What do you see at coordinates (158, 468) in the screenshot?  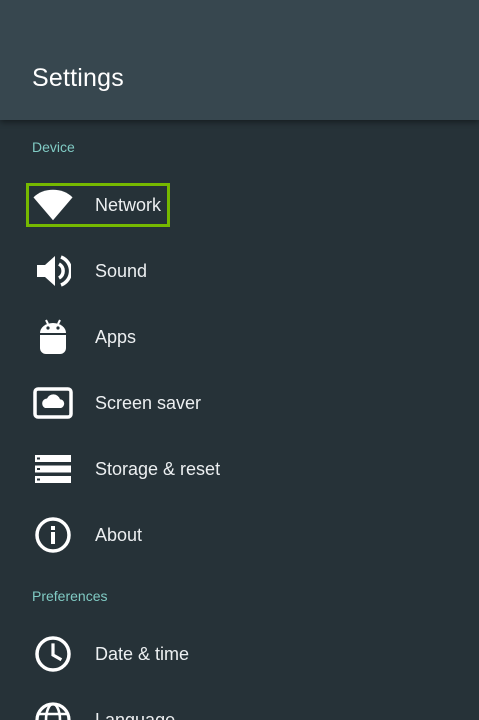 I see `settings-item-label: Storage & reset` at bounding box center [158, 468].